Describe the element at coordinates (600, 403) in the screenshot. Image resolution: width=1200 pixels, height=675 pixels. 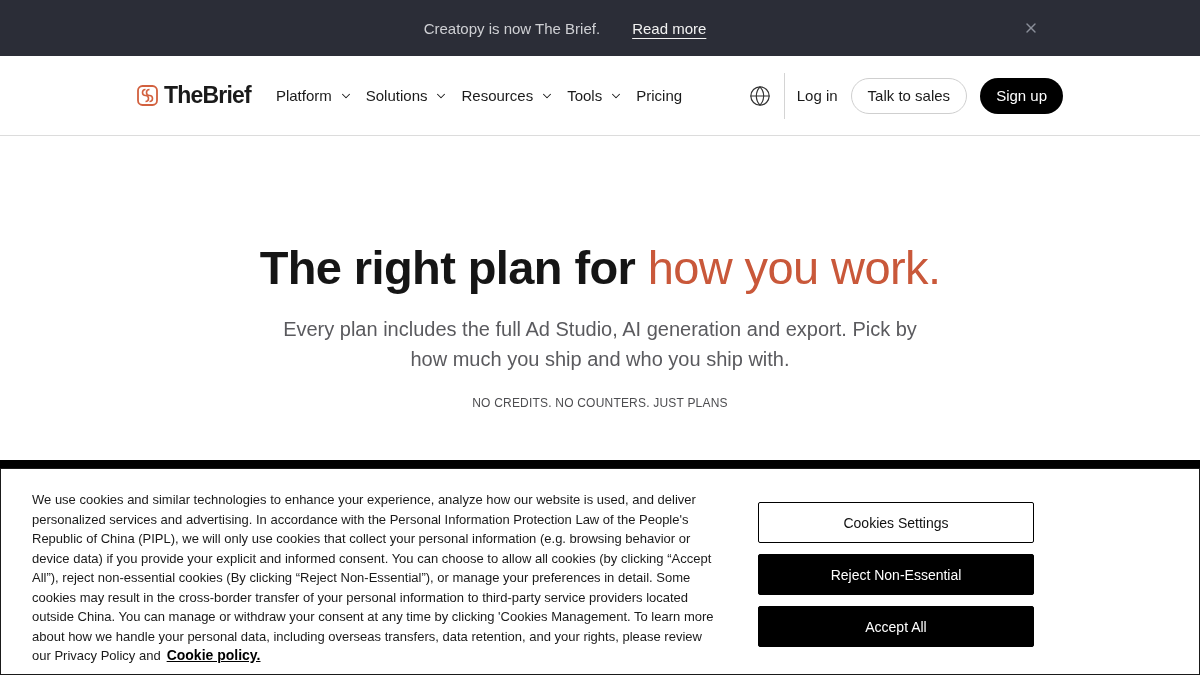
I see `tagline-text: NO CREDITS. NO COUNTERS. JUST PLANS` at that location.